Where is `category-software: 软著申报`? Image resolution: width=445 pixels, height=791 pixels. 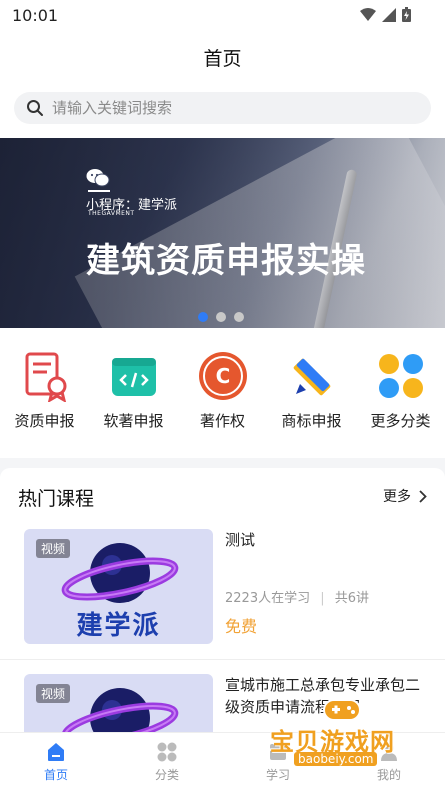 category-software: 软著申报 is located at coordinates (133, 390).